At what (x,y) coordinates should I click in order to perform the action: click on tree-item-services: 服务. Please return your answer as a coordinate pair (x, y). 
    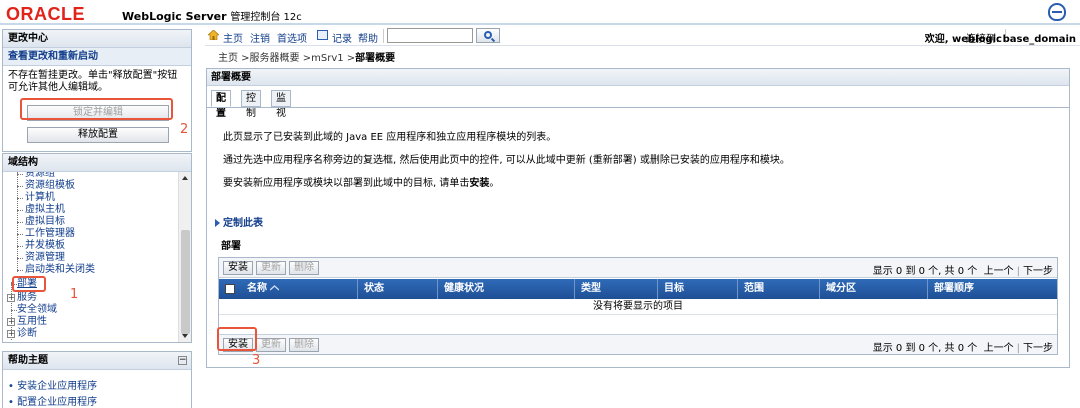
    Looking at the image, I should click on (27, 298).